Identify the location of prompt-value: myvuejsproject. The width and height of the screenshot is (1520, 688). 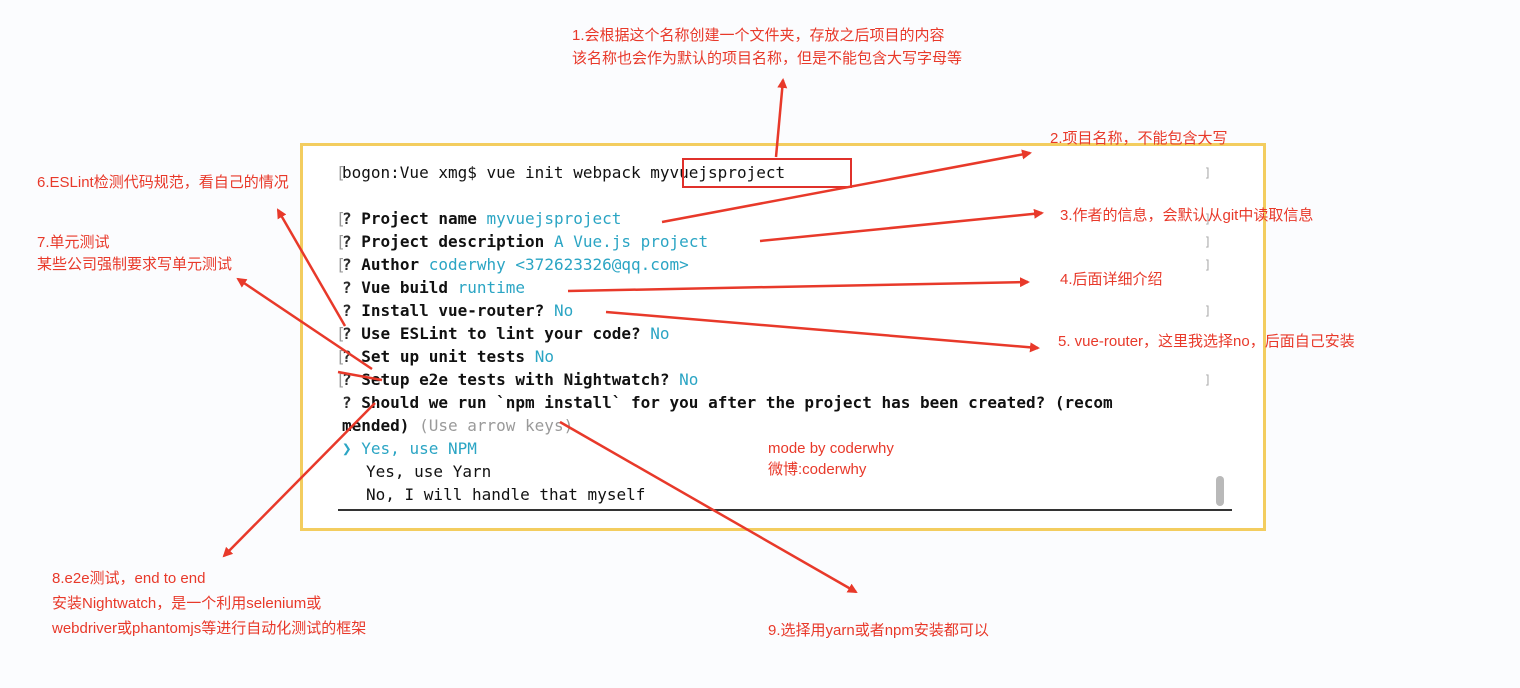
(554, 218).